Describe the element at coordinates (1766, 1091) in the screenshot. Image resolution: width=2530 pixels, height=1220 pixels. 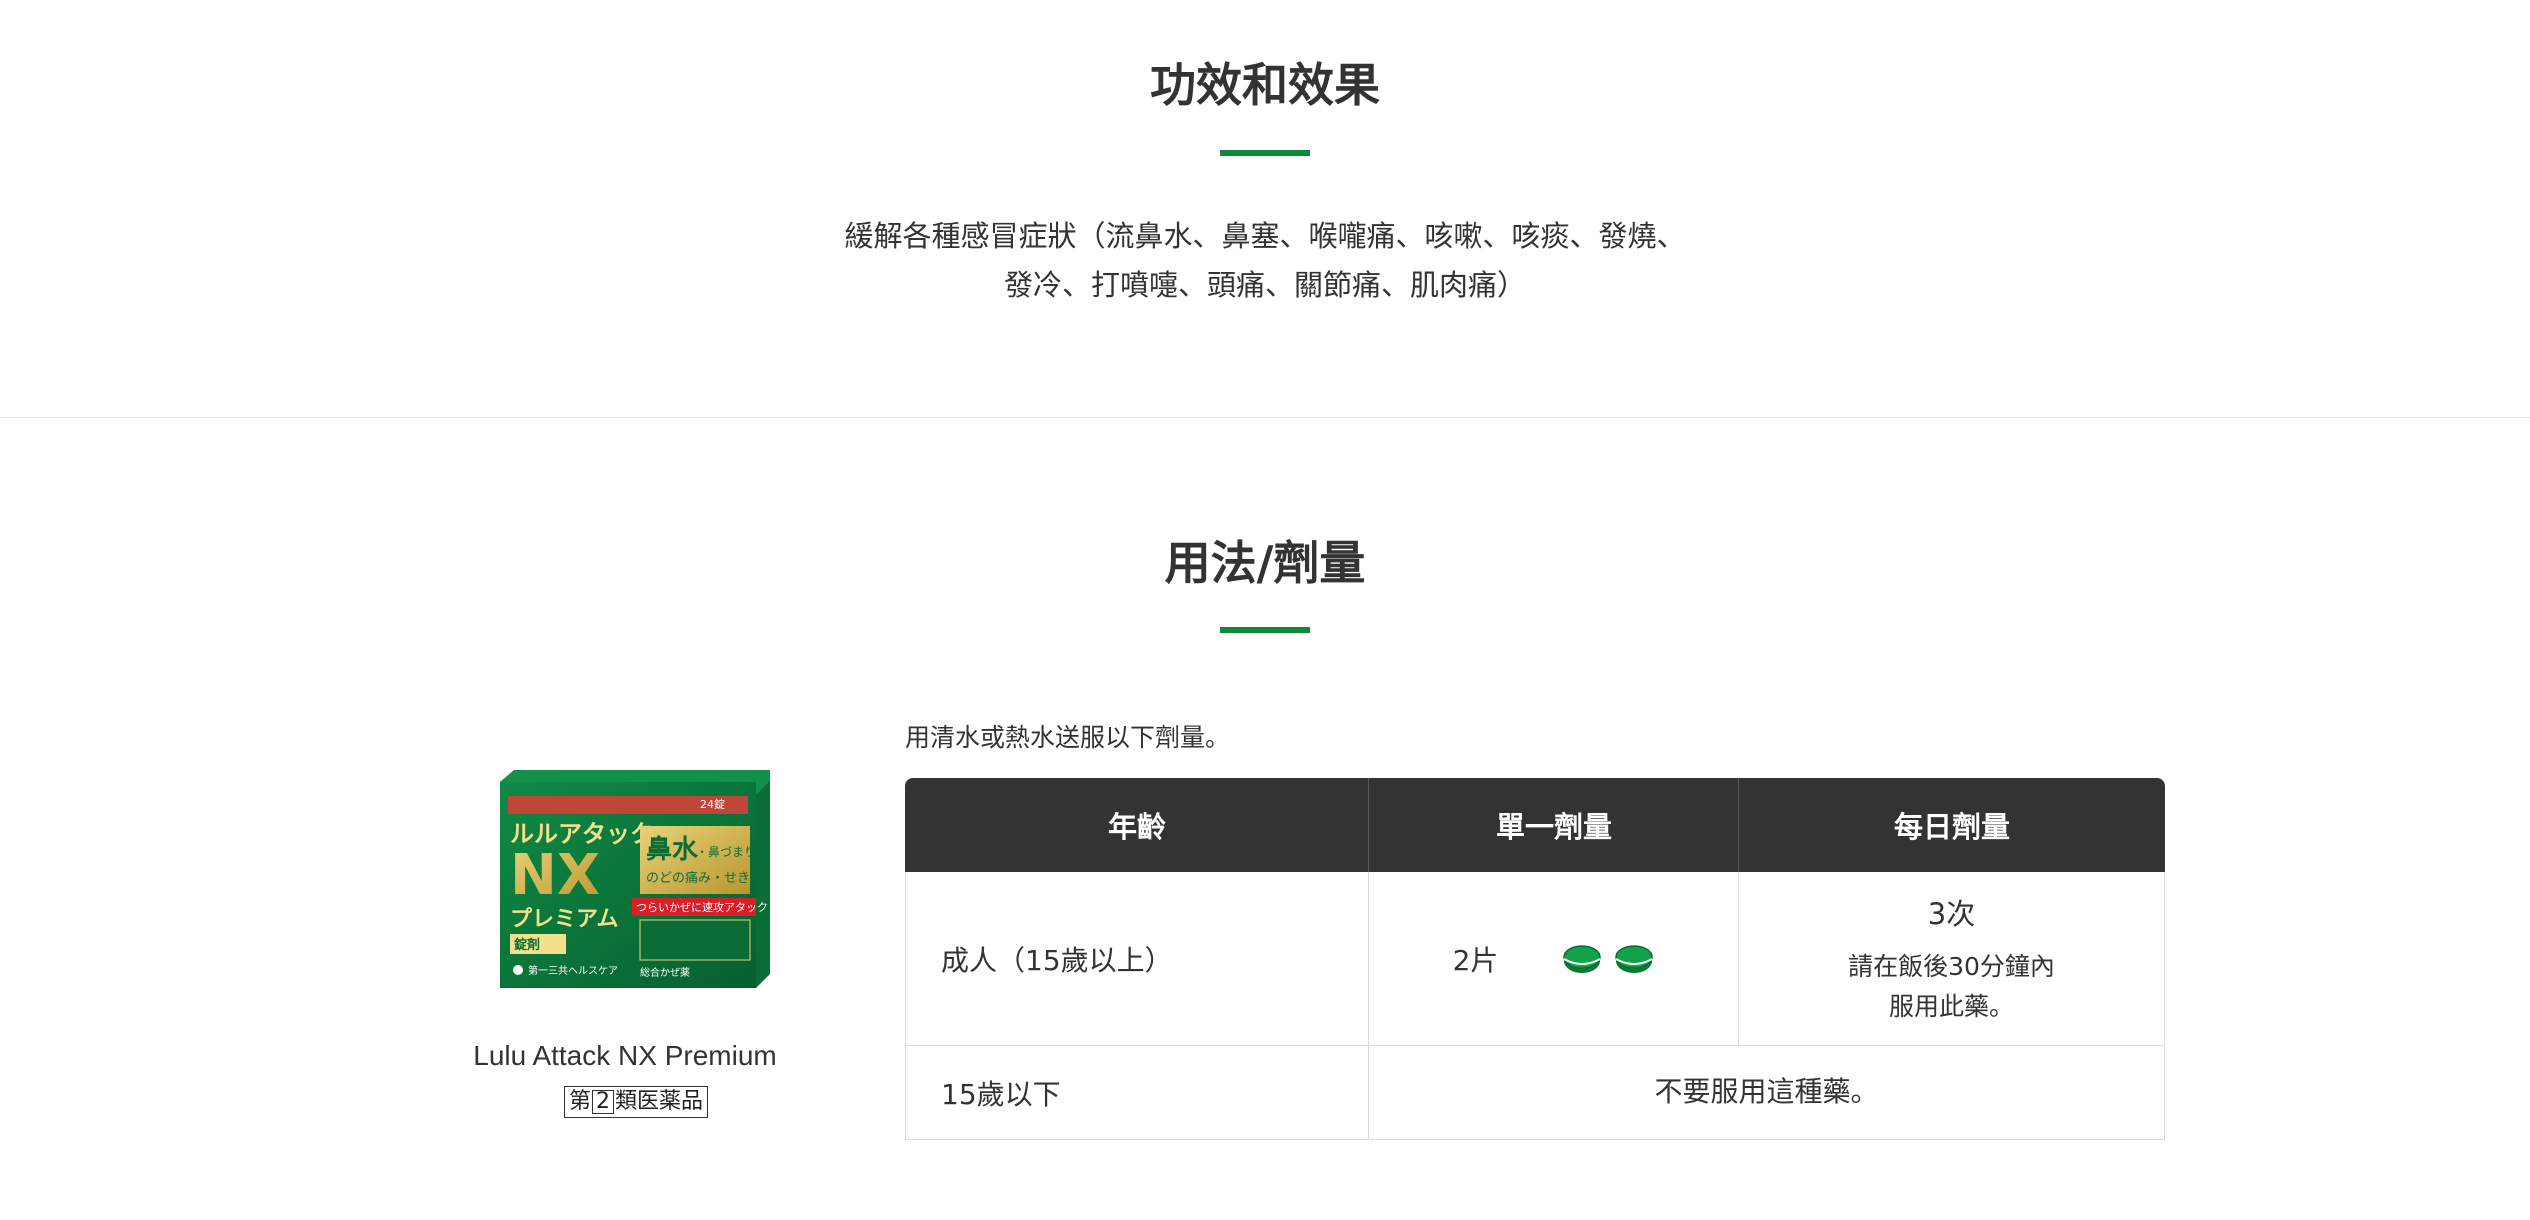
I see `row-child-note: 不要服用這種藥。` at that location.